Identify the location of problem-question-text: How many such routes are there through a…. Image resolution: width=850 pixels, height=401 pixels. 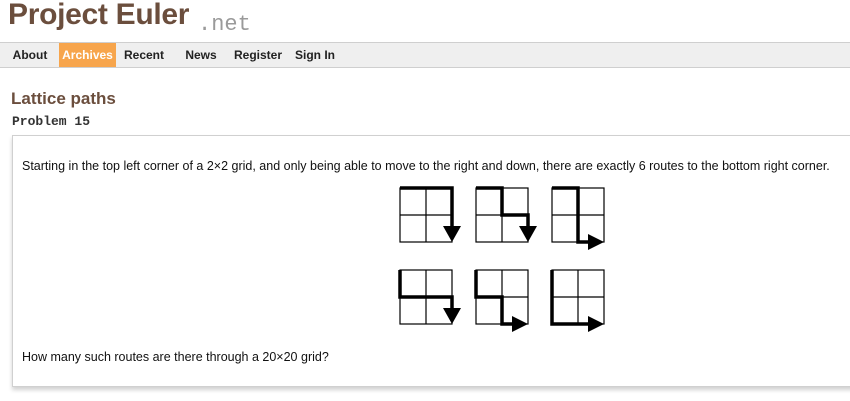
(175, 357).